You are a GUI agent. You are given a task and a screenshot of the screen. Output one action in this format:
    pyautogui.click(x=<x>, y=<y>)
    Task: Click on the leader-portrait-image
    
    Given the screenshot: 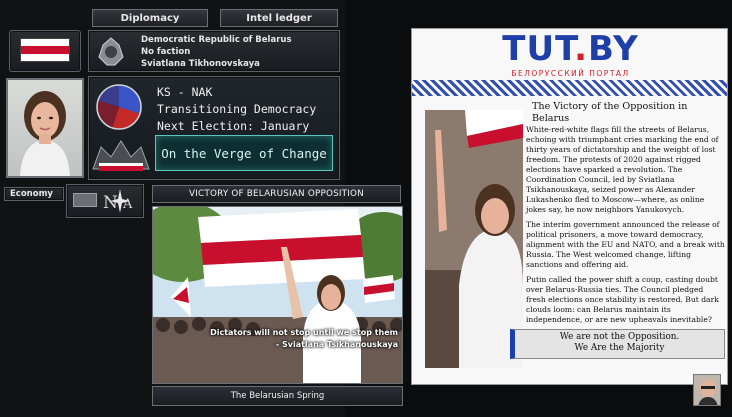 What is the action you would take?
    pyautogui.click(x=45, y=133)
    